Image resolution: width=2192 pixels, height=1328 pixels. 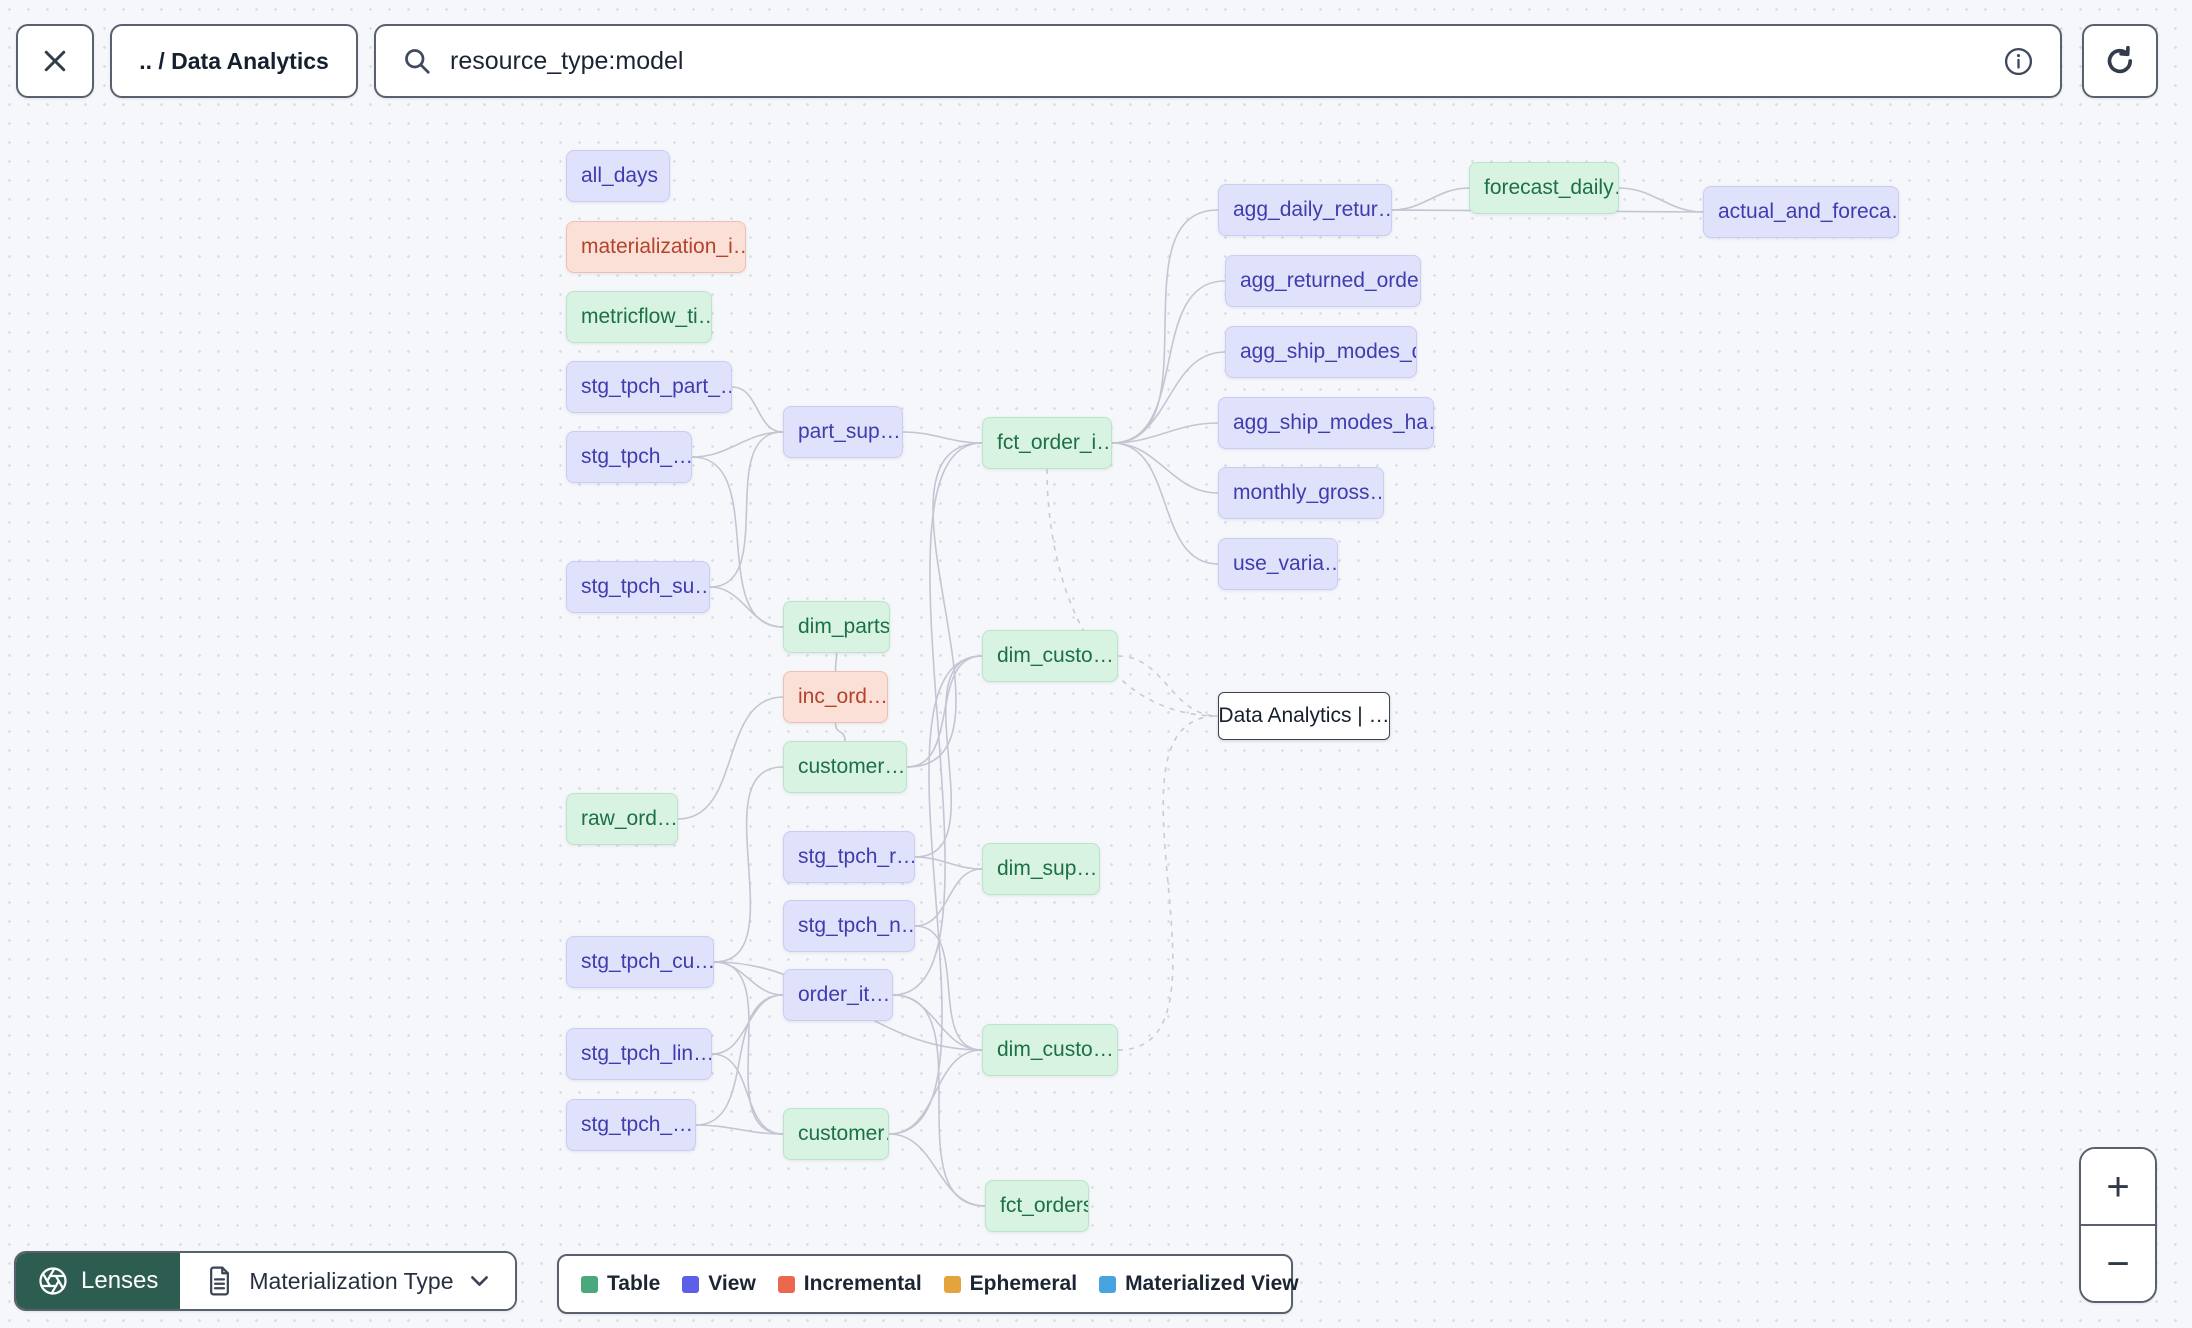 I want to click on search-input, so click(x=1217, y=61).